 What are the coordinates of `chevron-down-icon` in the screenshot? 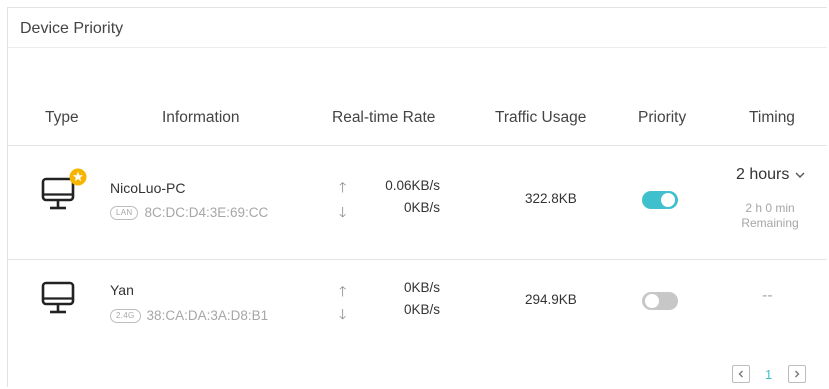 It's located at (800, 175).